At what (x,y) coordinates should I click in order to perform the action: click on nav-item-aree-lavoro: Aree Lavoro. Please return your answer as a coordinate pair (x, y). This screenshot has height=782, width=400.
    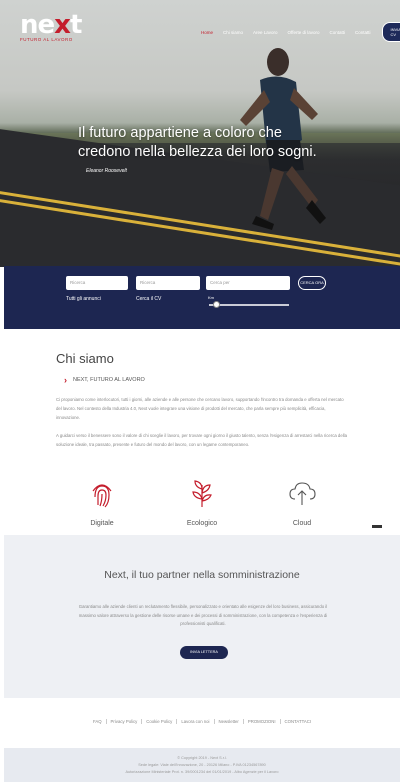
    Looking at the image, I should click on (265, 32).